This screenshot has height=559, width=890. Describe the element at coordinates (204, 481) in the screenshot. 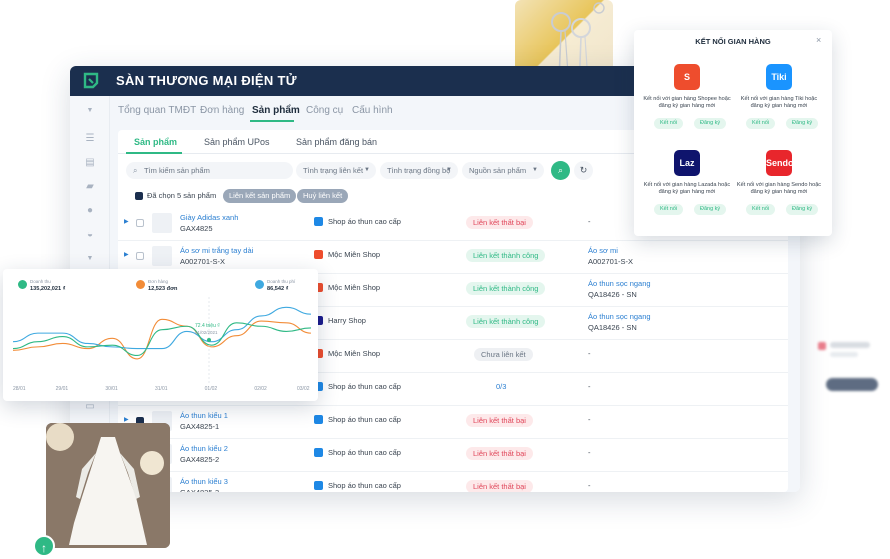

I see `product-name: Áo thun kiểu 3` at that location.